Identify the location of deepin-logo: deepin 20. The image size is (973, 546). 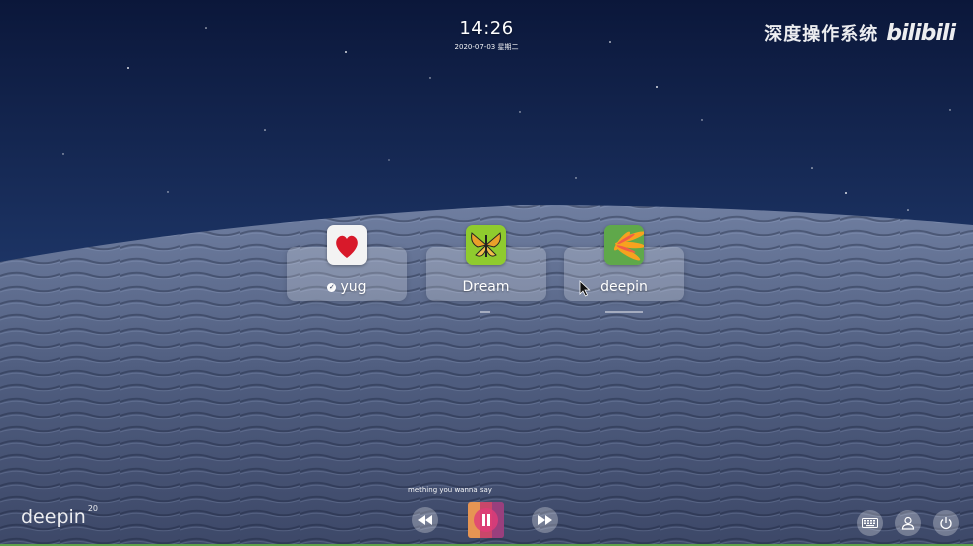
(60, 516).